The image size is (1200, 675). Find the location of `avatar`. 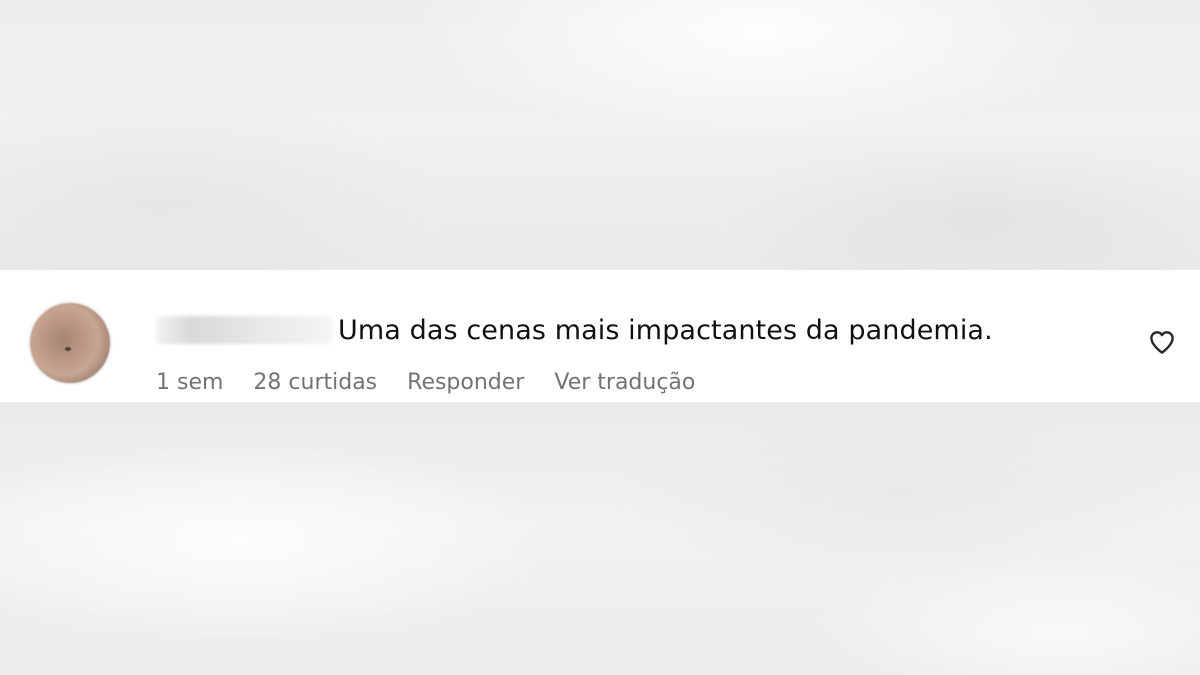

avatar is located at coordinates (70, 343).